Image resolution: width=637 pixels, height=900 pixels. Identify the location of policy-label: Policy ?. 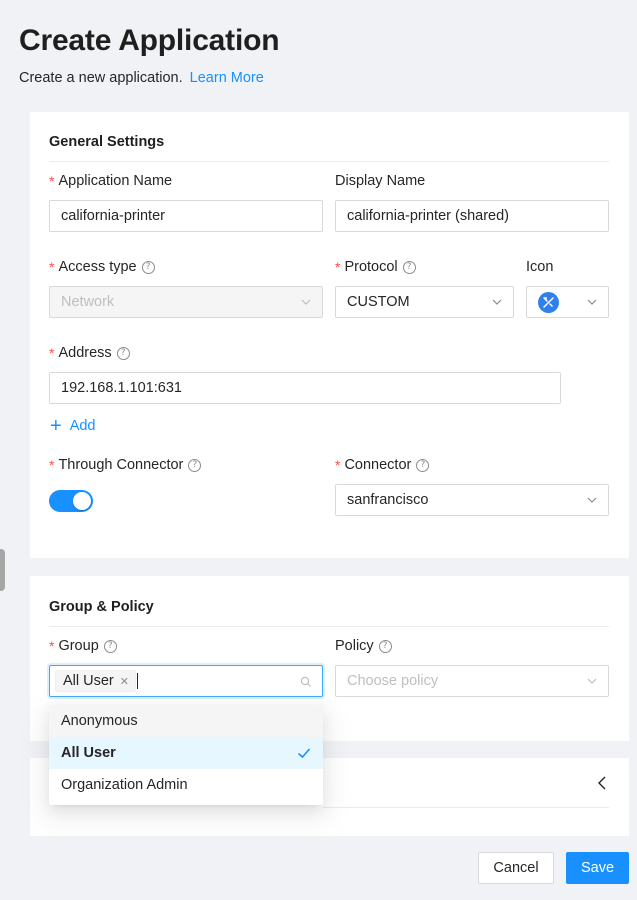
(363, 646).